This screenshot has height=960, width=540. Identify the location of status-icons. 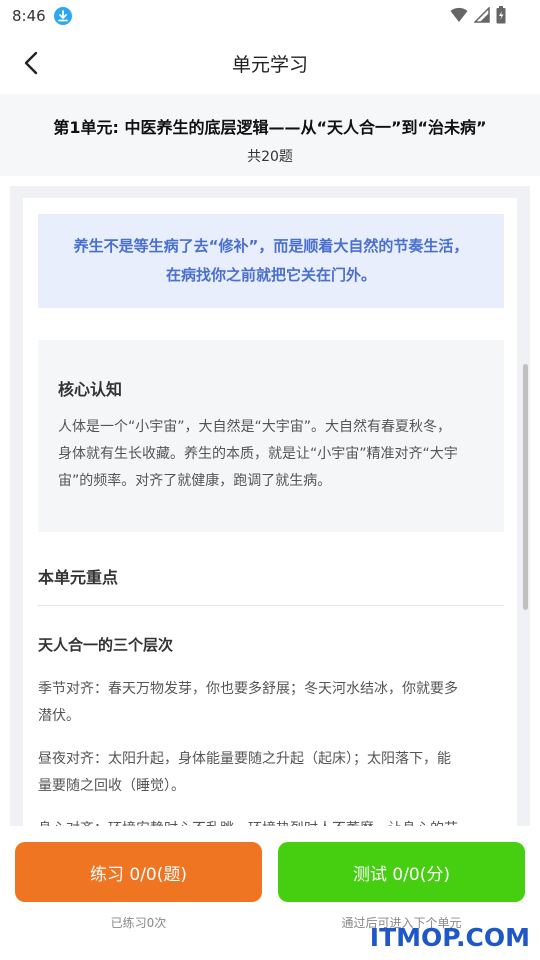
(478, 15).